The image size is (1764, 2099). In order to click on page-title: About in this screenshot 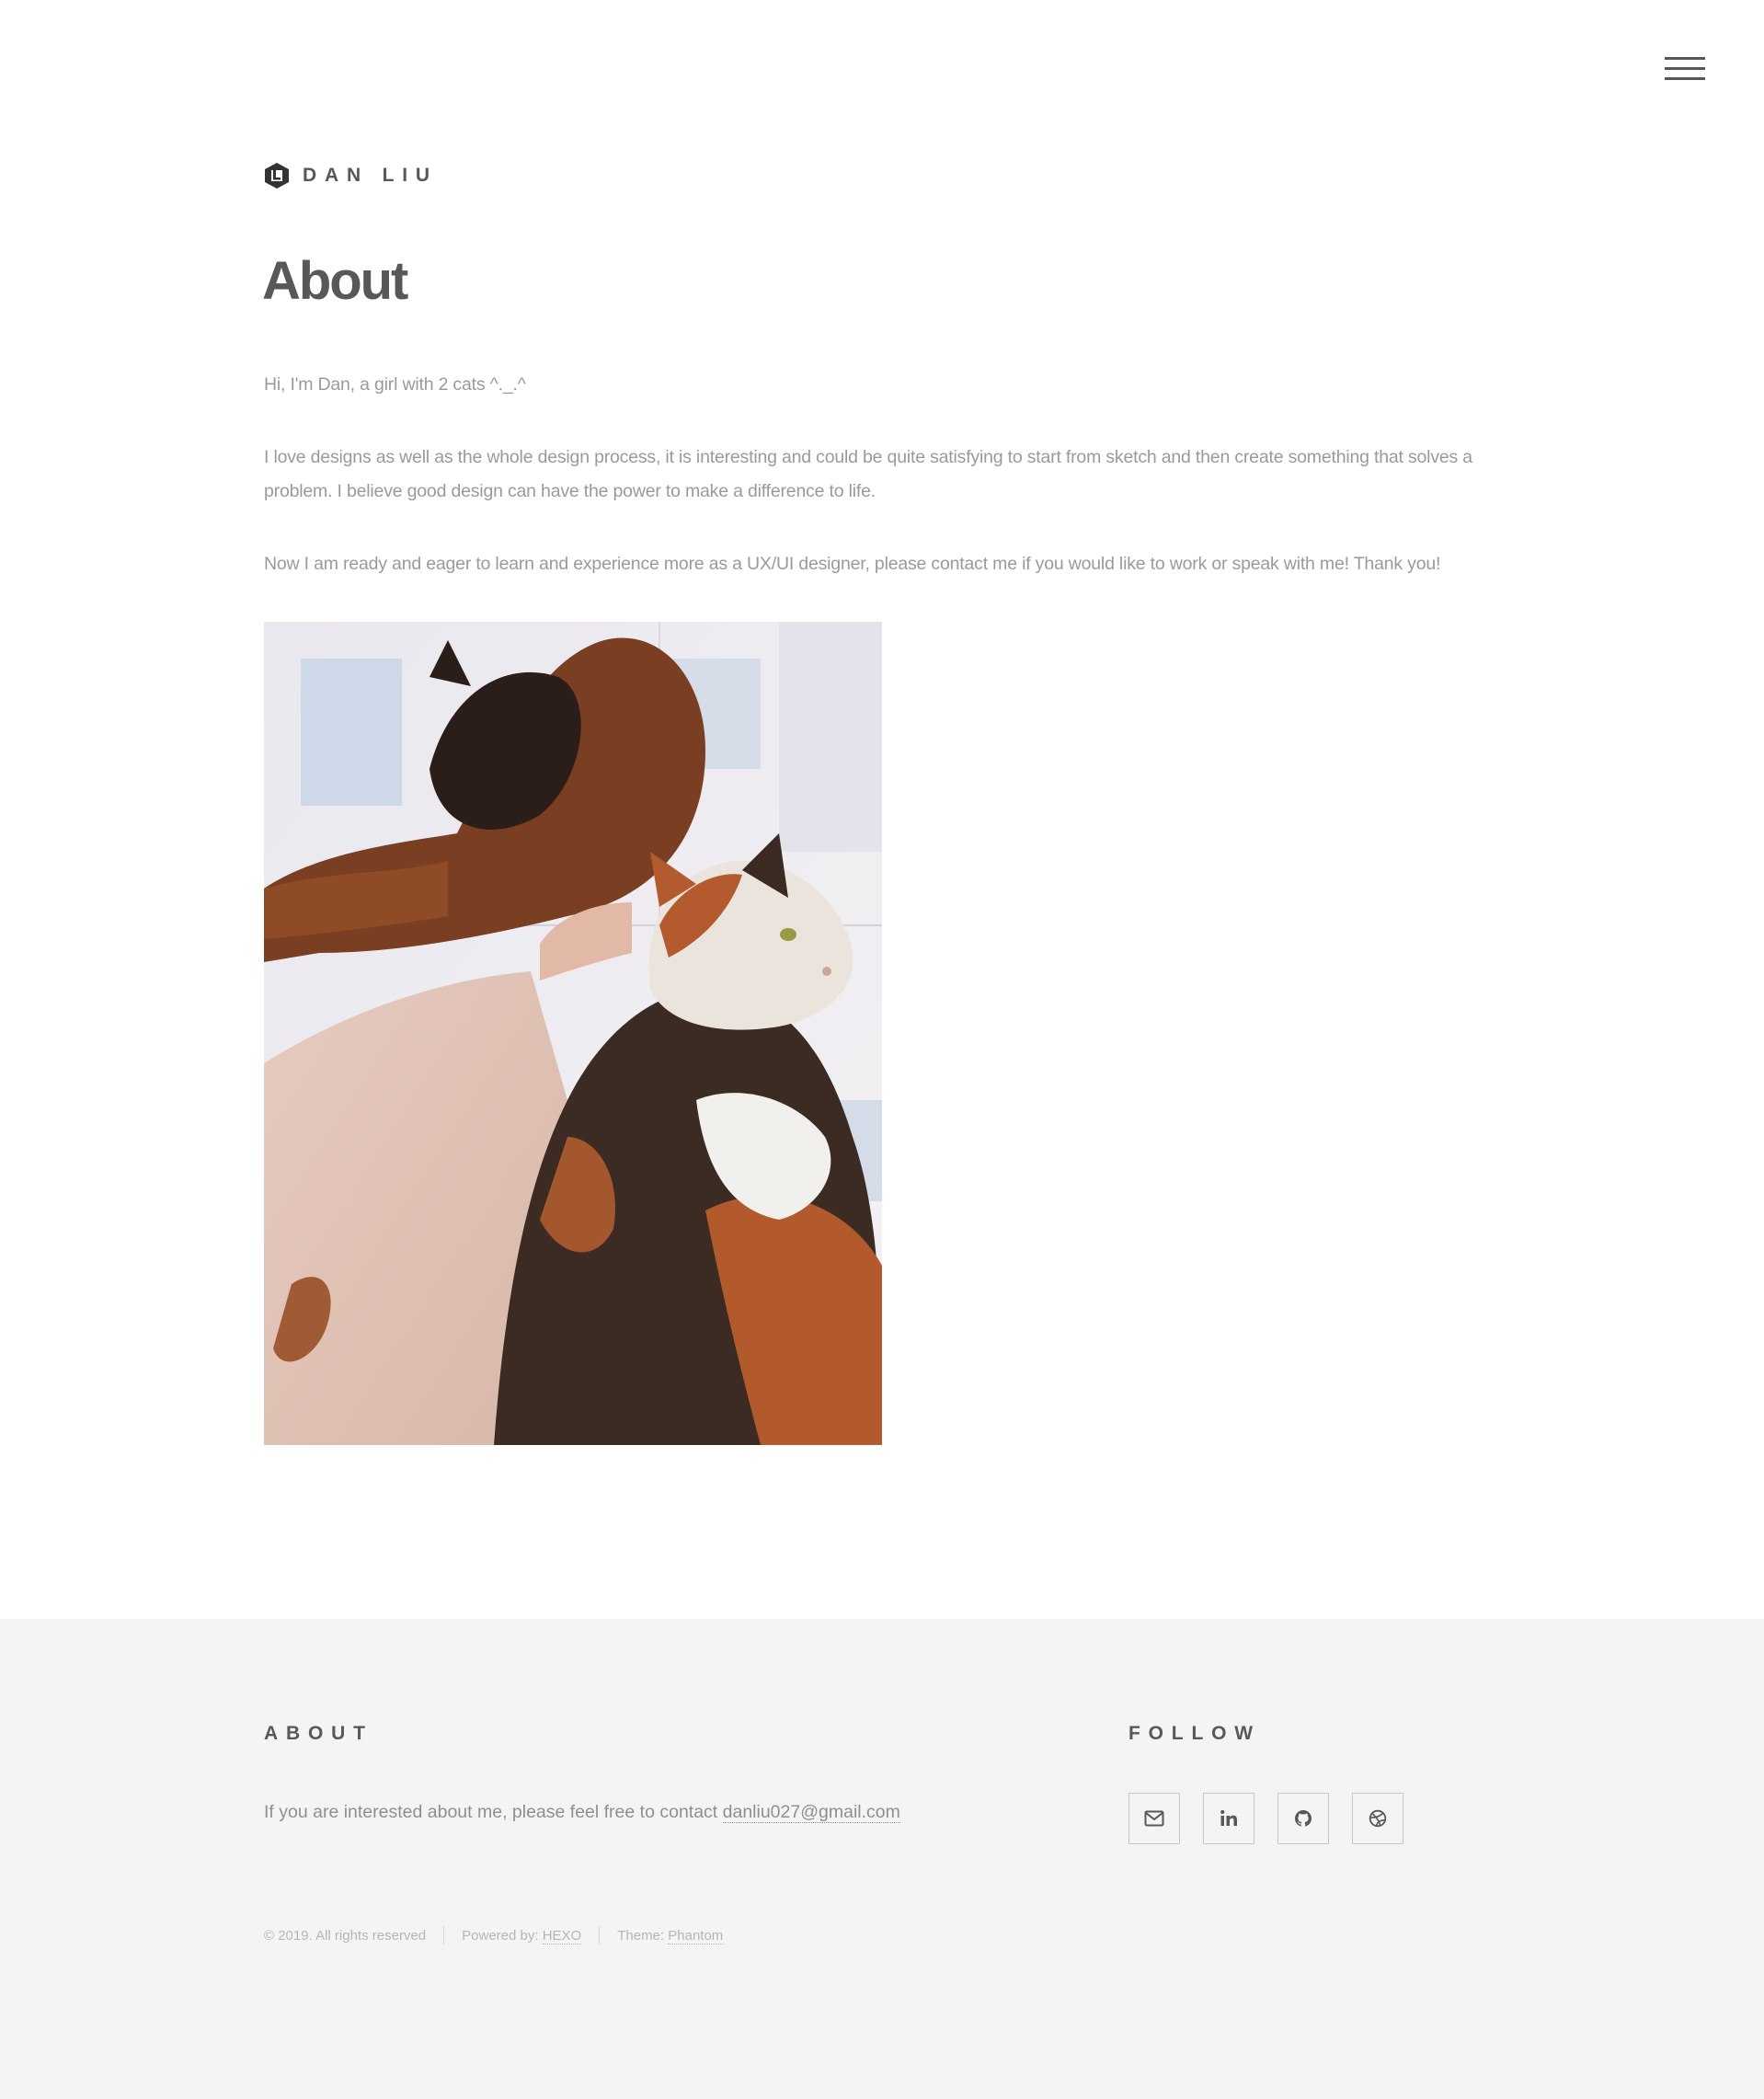, I will do `click(335, 281)`.